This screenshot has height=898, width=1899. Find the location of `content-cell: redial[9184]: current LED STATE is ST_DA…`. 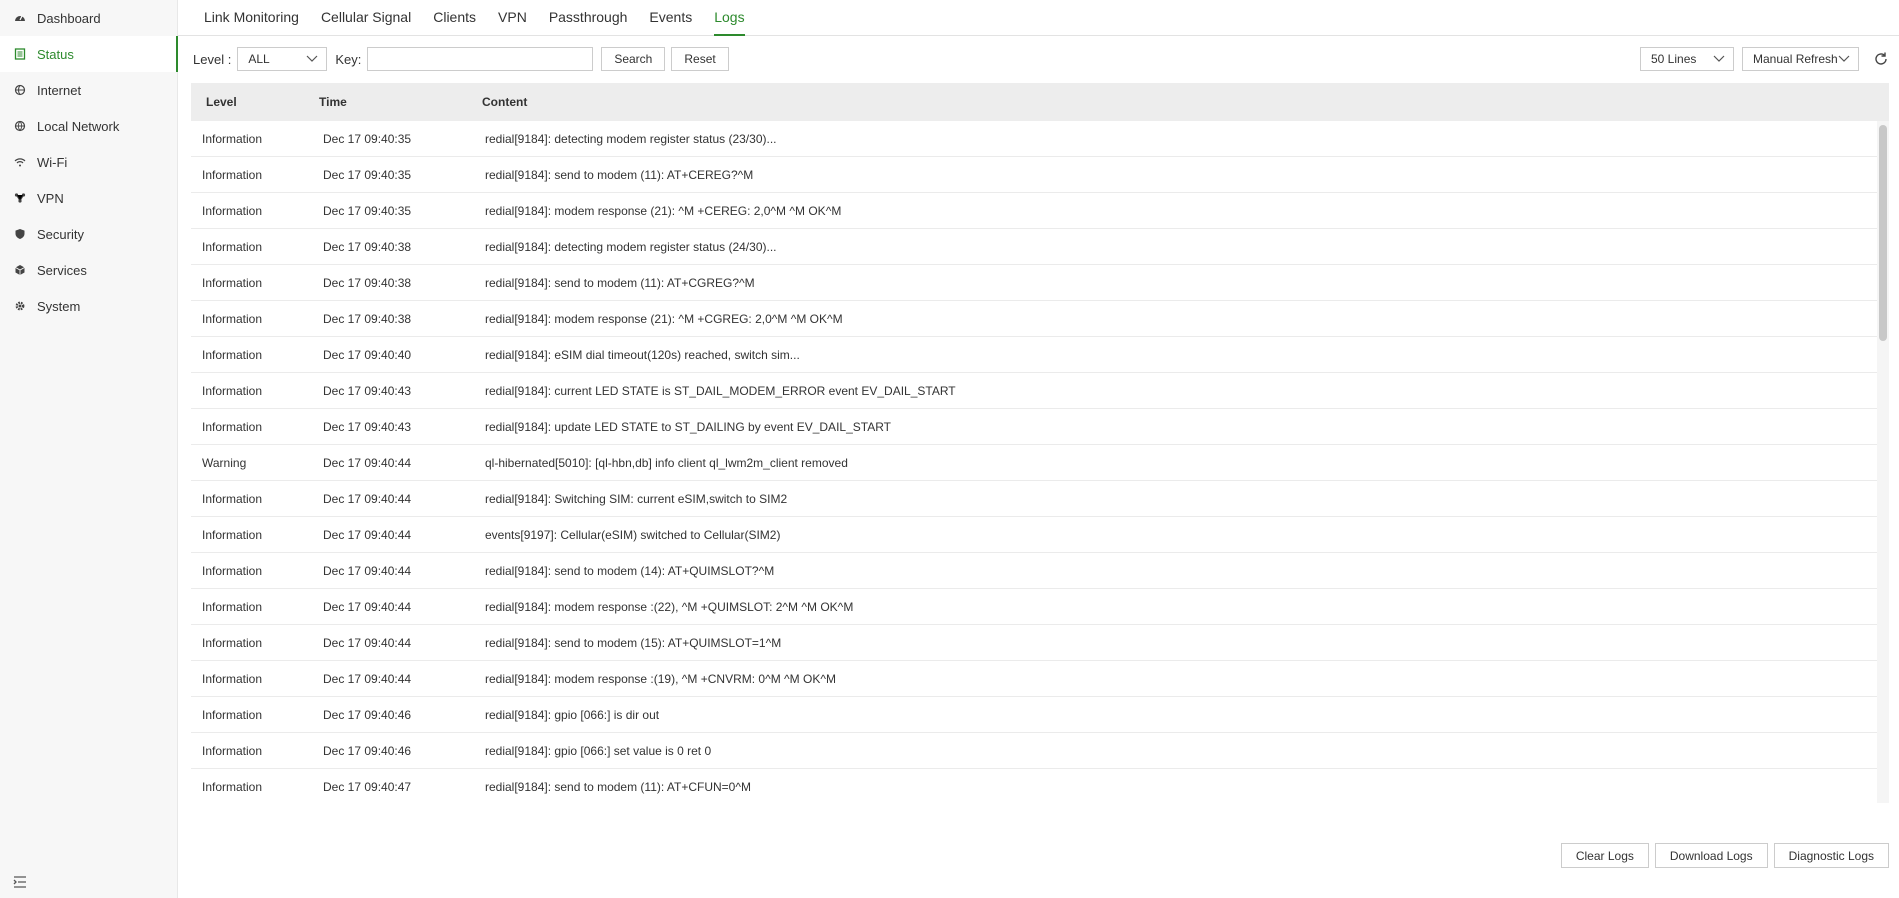

content-cell: redial[9184]: current LED STATE is ST_DA… is located at coordinates (720, 390).